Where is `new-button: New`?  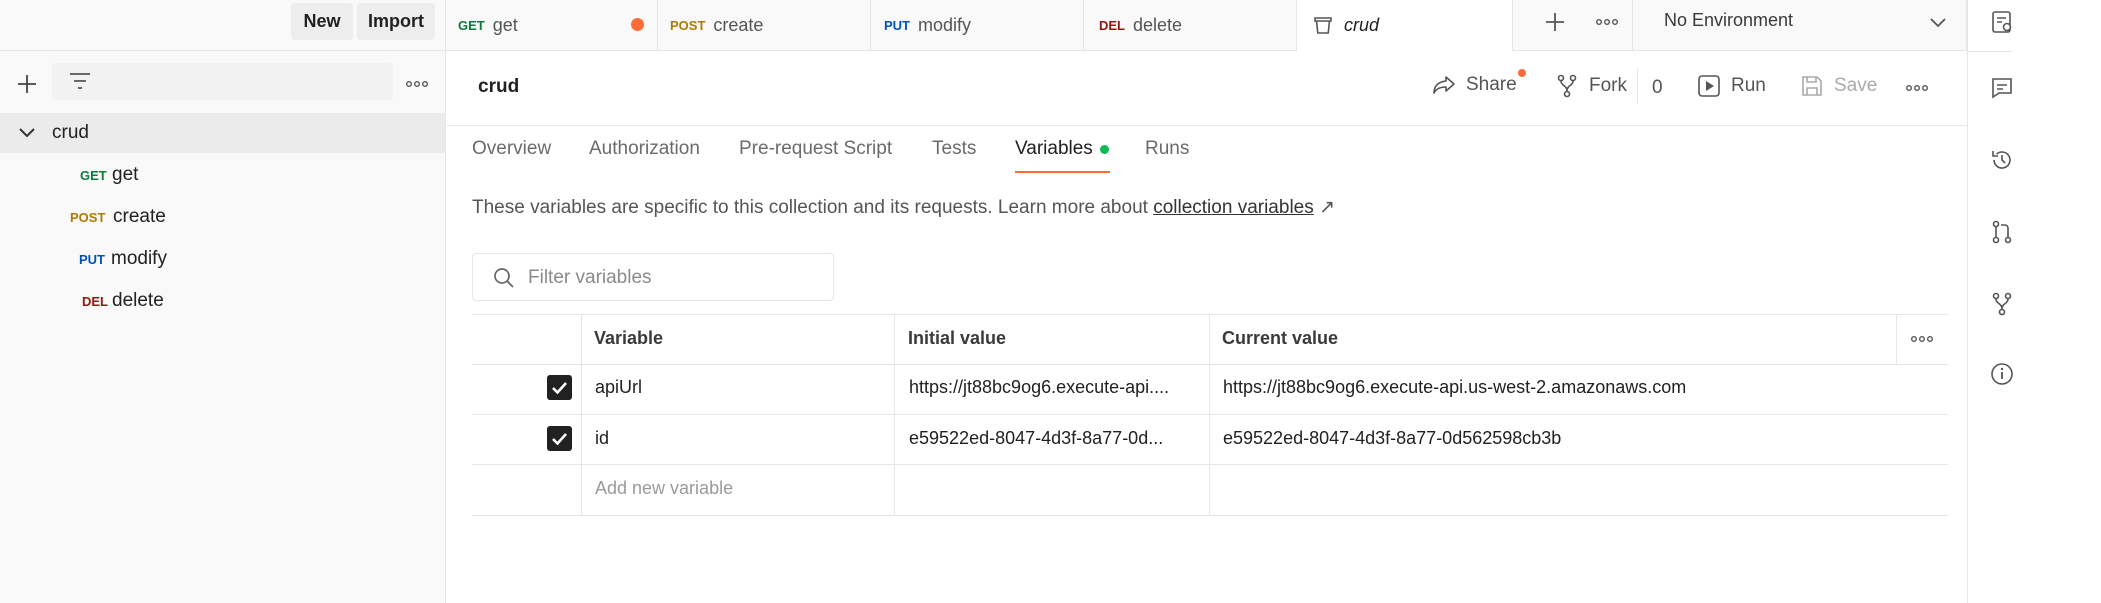
new-button: New is located at coordinates (322, 21).